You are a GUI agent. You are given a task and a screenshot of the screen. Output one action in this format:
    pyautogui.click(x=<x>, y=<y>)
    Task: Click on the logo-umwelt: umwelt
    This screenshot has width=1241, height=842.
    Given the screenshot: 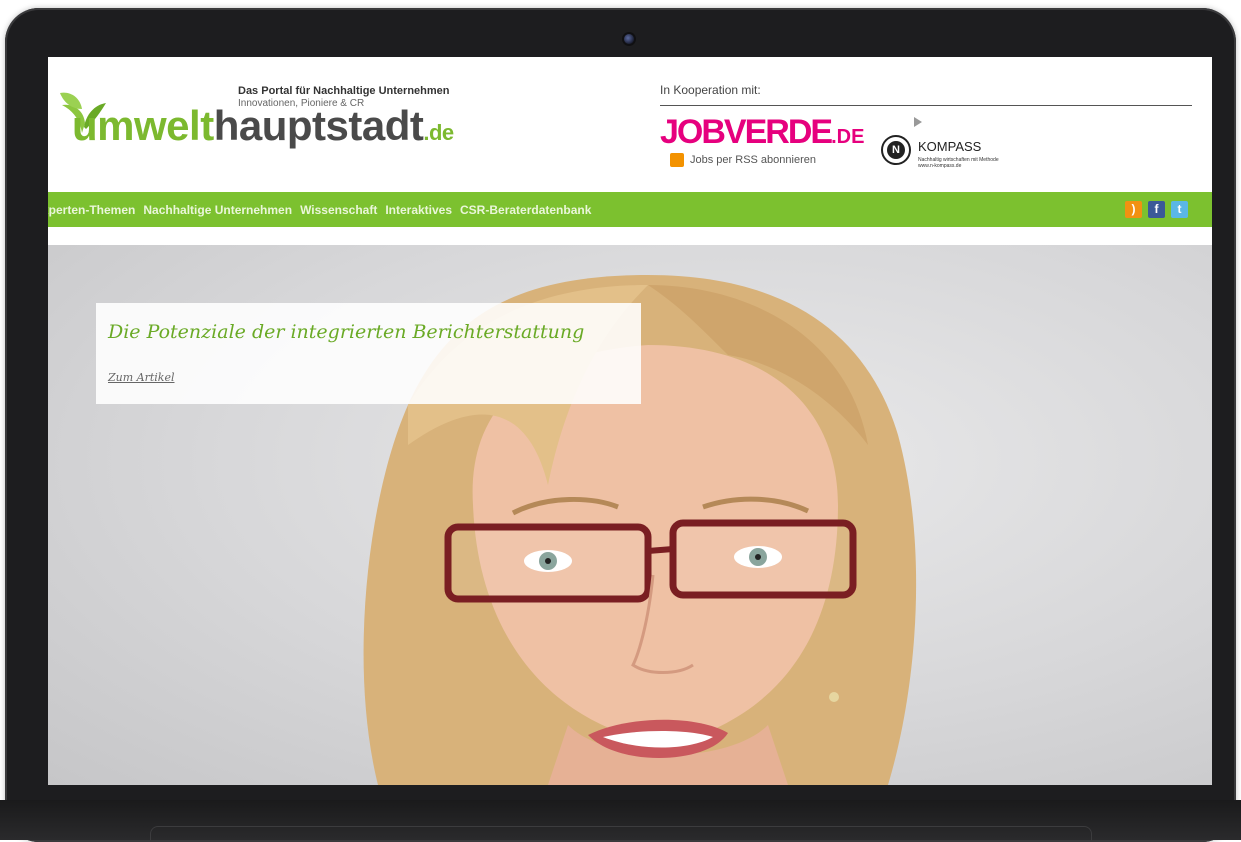 What is the action you would take?
    pyautogui.click(x=143, y=125)
    